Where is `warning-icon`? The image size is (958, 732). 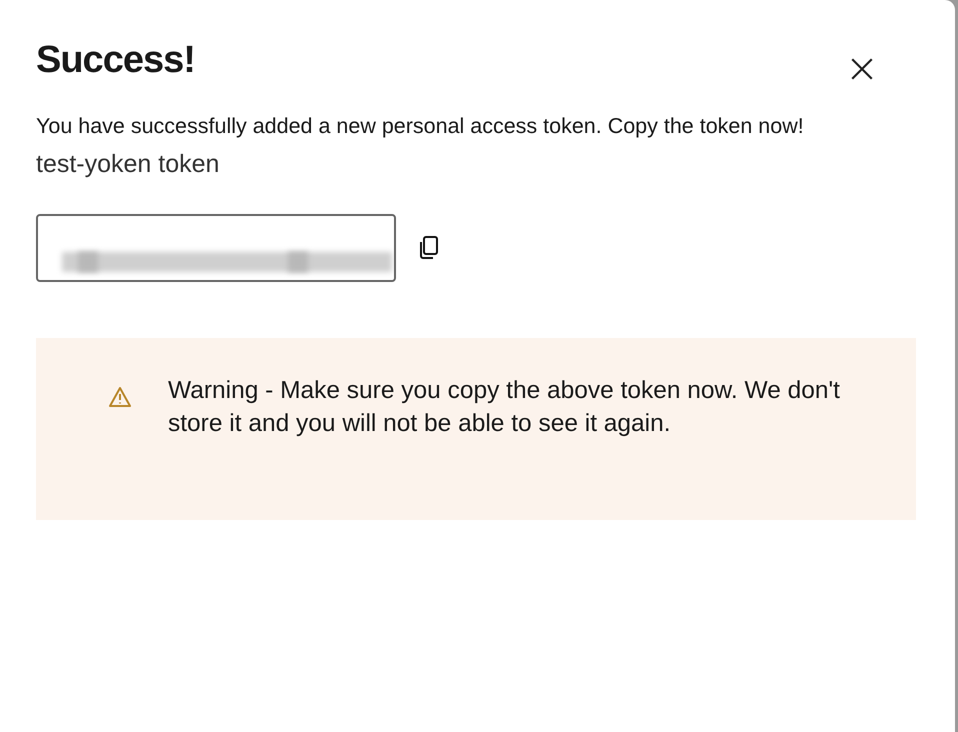
warning-icon is located at coordinates (120, 397).